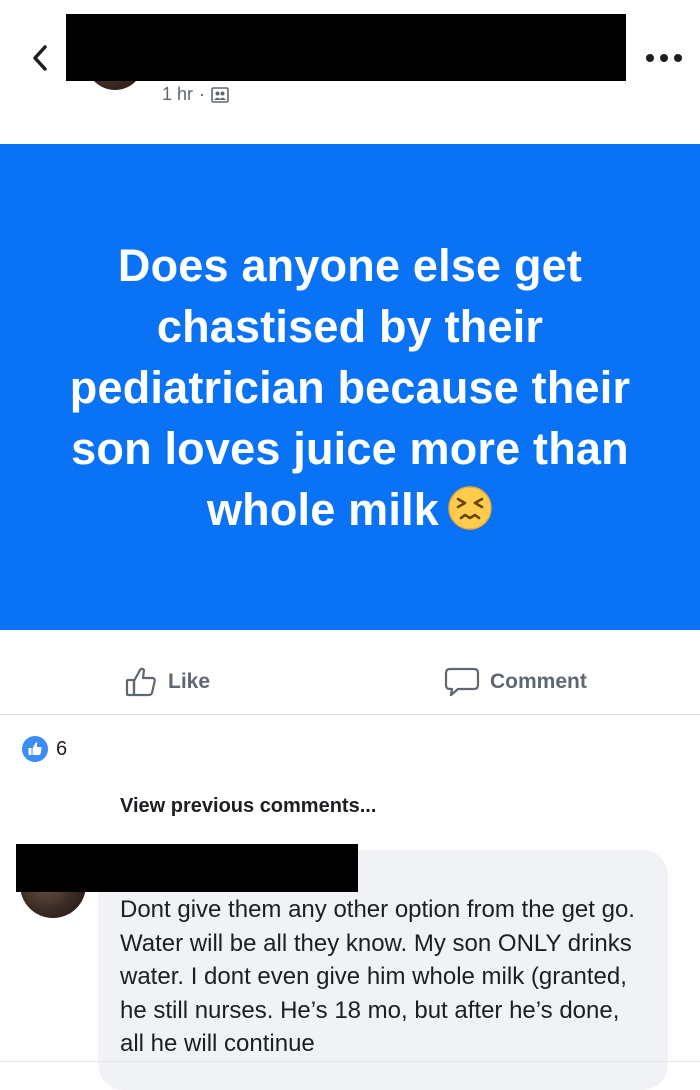  I want to click on comment-label: Comment, so click(538, 681).